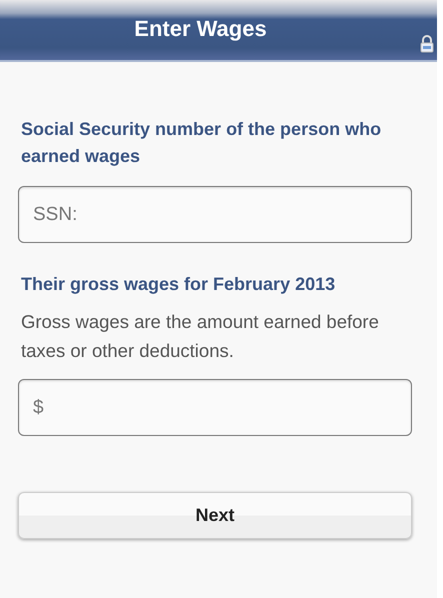  What do you see at coordinates (215, 214) in the screenshot?
I see `input-field: SSN:` at bounding box center [215, 214].